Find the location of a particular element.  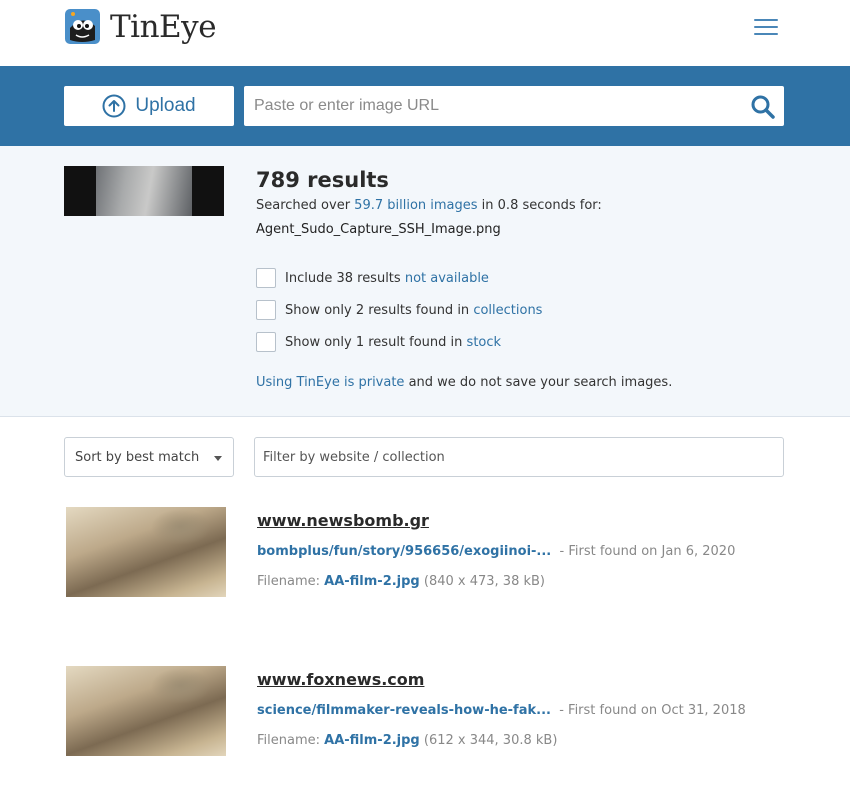

filter-input is located at coordinates (519, 457).